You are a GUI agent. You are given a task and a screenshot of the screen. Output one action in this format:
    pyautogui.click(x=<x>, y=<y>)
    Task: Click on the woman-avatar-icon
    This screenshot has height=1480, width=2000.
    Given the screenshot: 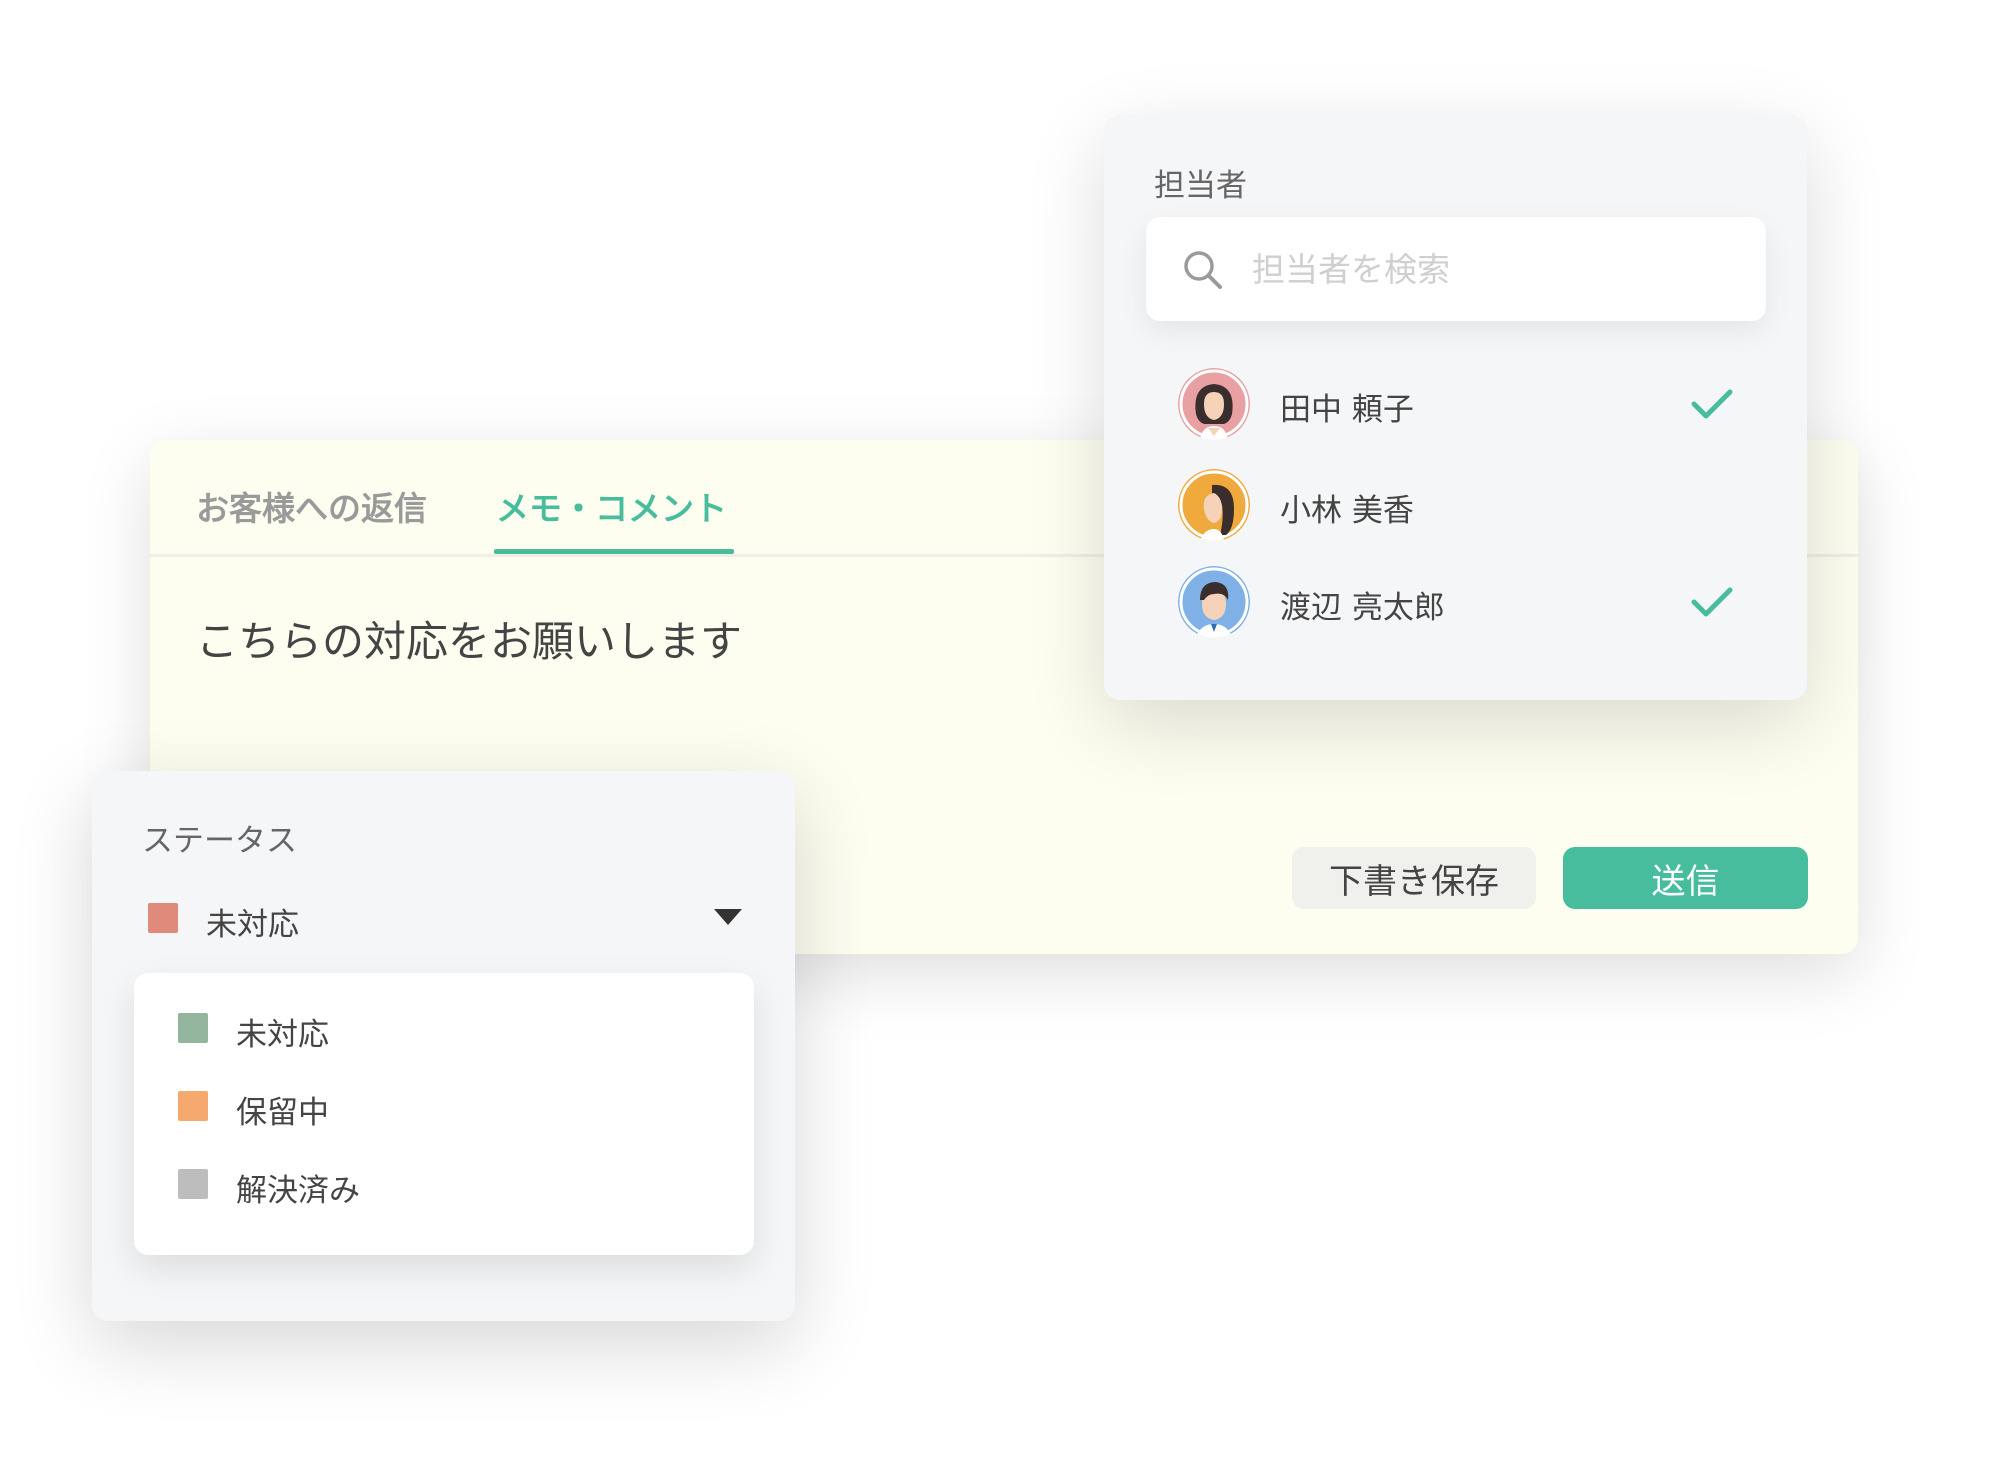 What is the action you would take?
    pyautogui.click(x=1214, y=404)
    